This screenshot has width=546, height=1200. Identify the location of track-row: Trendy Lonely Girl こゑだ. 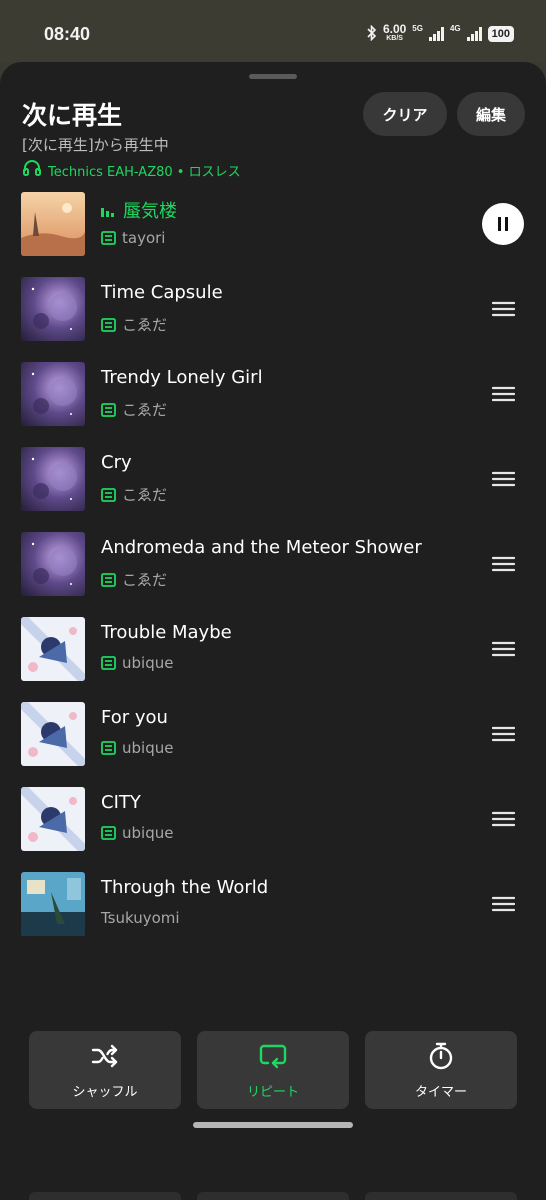
(273, 404).